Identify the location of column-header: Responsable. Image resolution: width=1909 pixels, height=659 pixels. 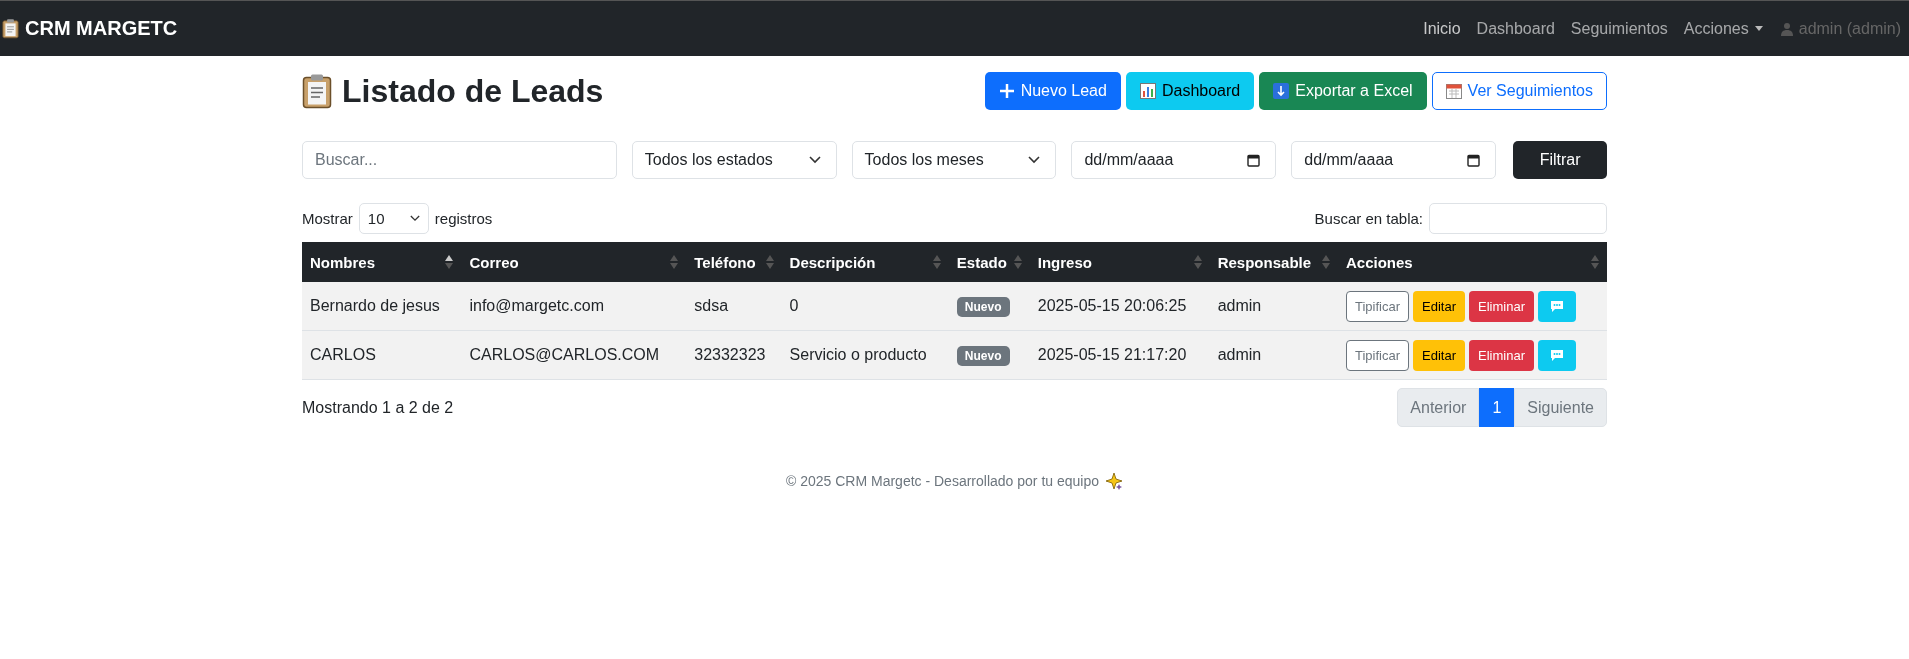
(1273, 262).